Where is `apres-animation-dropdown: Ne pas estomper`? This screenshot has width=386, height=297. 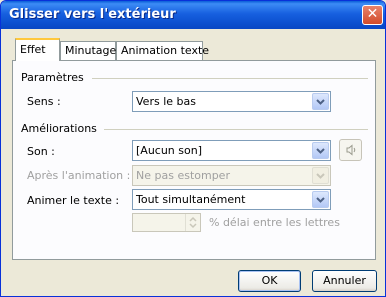
apres-animation-dropdown: Ne pas estomper is located at coordinates (231, 175).